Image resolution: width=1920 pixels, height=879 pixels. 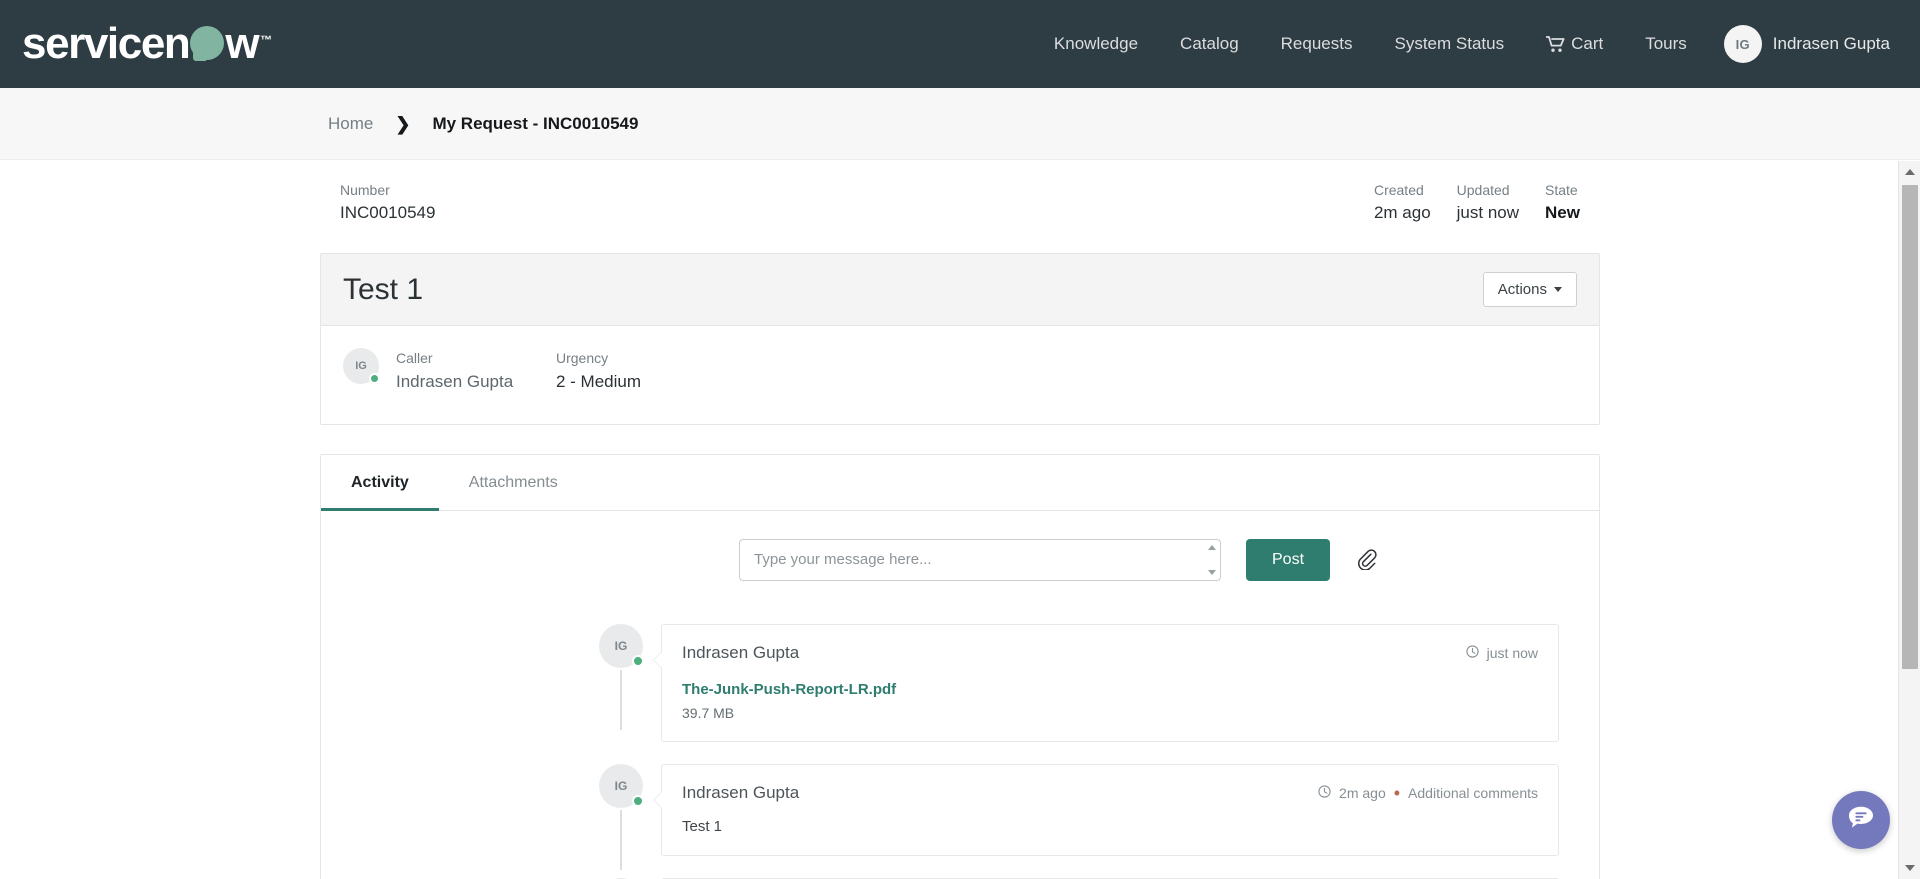 I want to click on vertical-scrollbar, so click(x=1909, y=520).